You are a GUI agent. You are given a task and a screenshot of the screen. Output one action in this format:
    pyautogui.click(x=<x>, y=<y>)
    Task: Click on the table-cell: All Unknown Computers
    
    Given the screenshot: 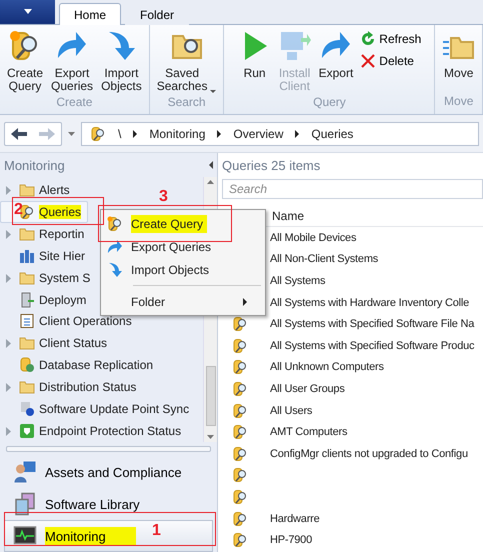 What is the action you would take?
    pyautogui.click(x=327, y=367)
    